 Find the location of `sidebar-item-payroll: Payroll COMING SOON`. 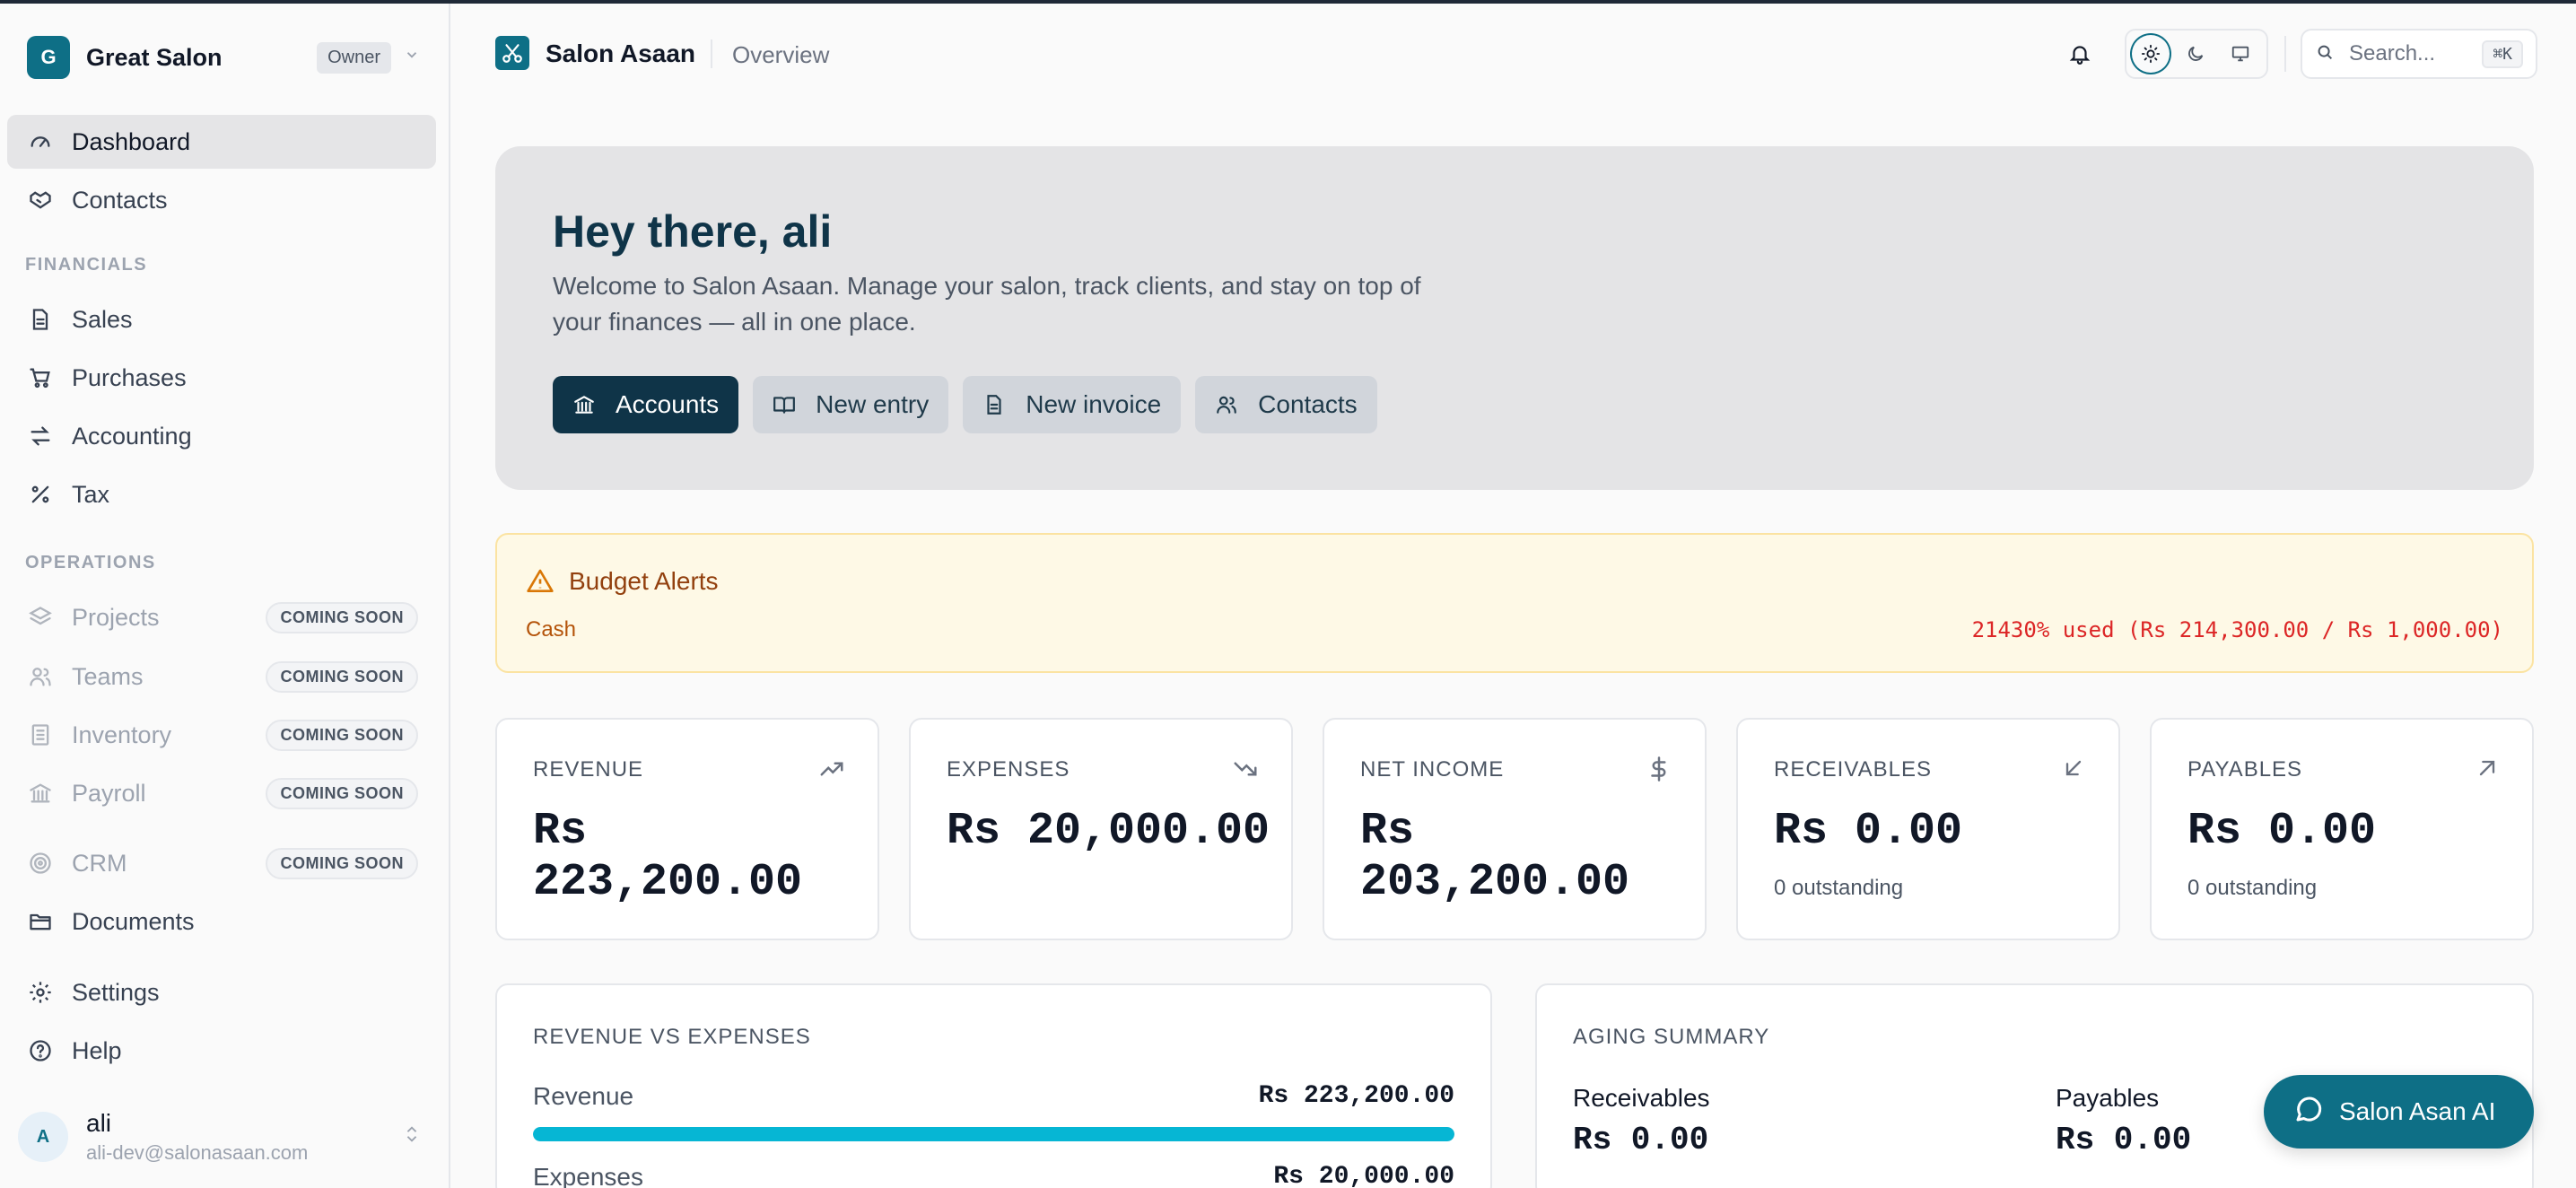

sidebar-item-payroll: Payroll COMING SOON is located at coordinates (222, 793).